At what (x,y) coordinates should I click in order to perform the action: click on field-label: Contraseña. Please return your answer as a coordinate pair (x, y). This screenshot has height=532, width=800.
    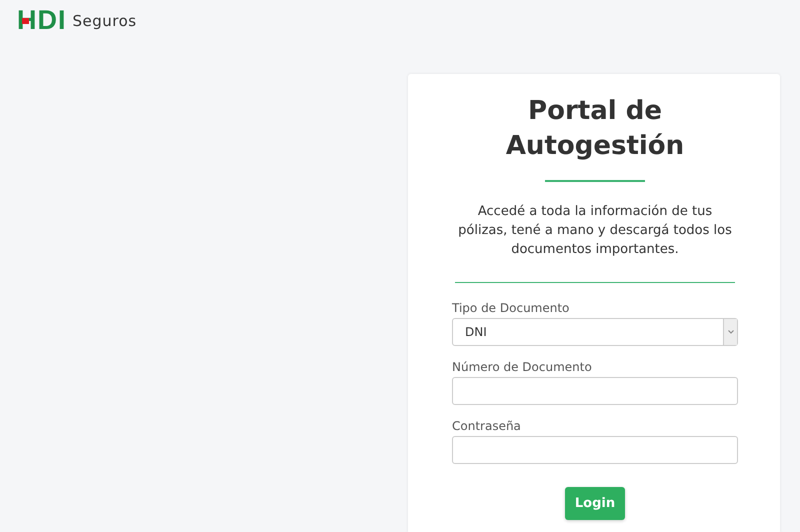
    Looking at the image, I should click on (487, 426).